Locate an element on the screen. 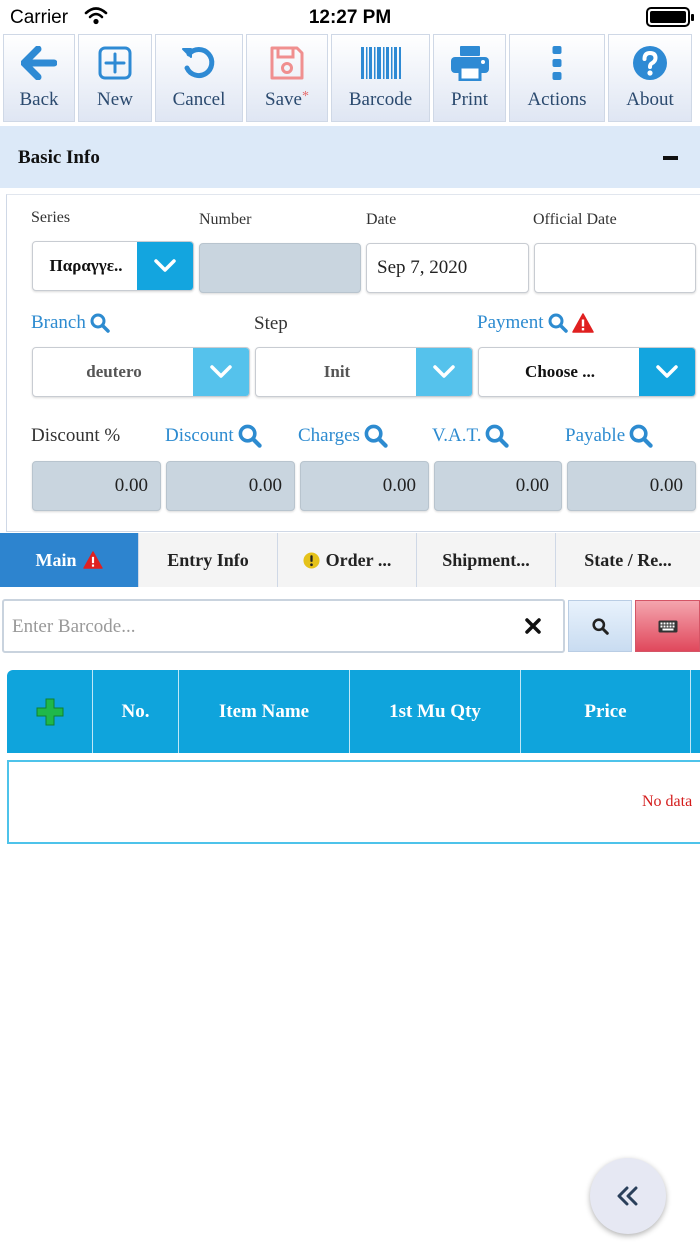 The width and height of the screenshot is (700, 1244). save-button: Save* is located at coordinates (287, 78).